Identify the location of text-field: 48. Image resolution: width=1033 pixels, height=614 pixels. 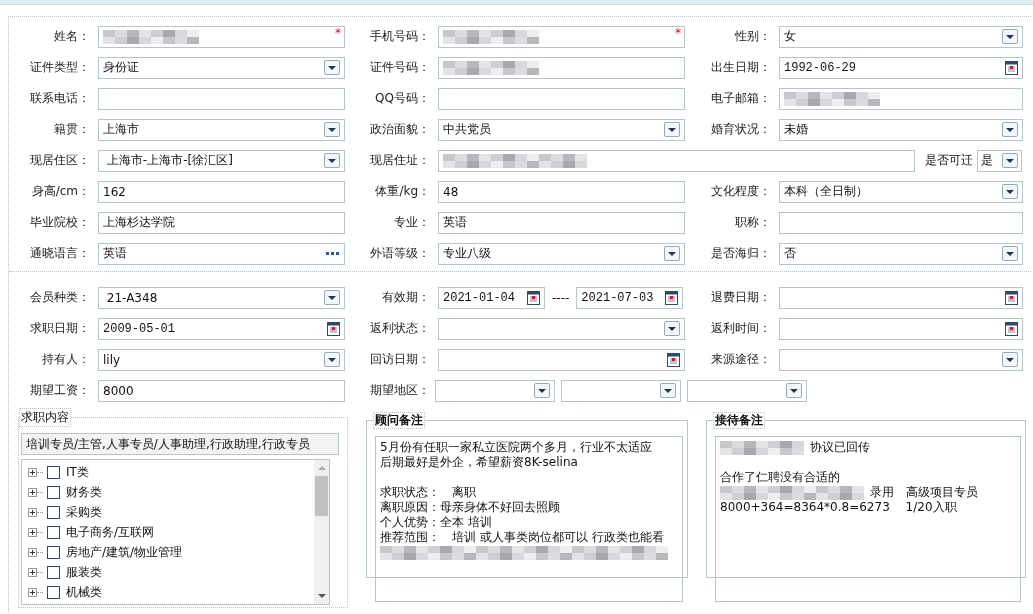
(561, 191).